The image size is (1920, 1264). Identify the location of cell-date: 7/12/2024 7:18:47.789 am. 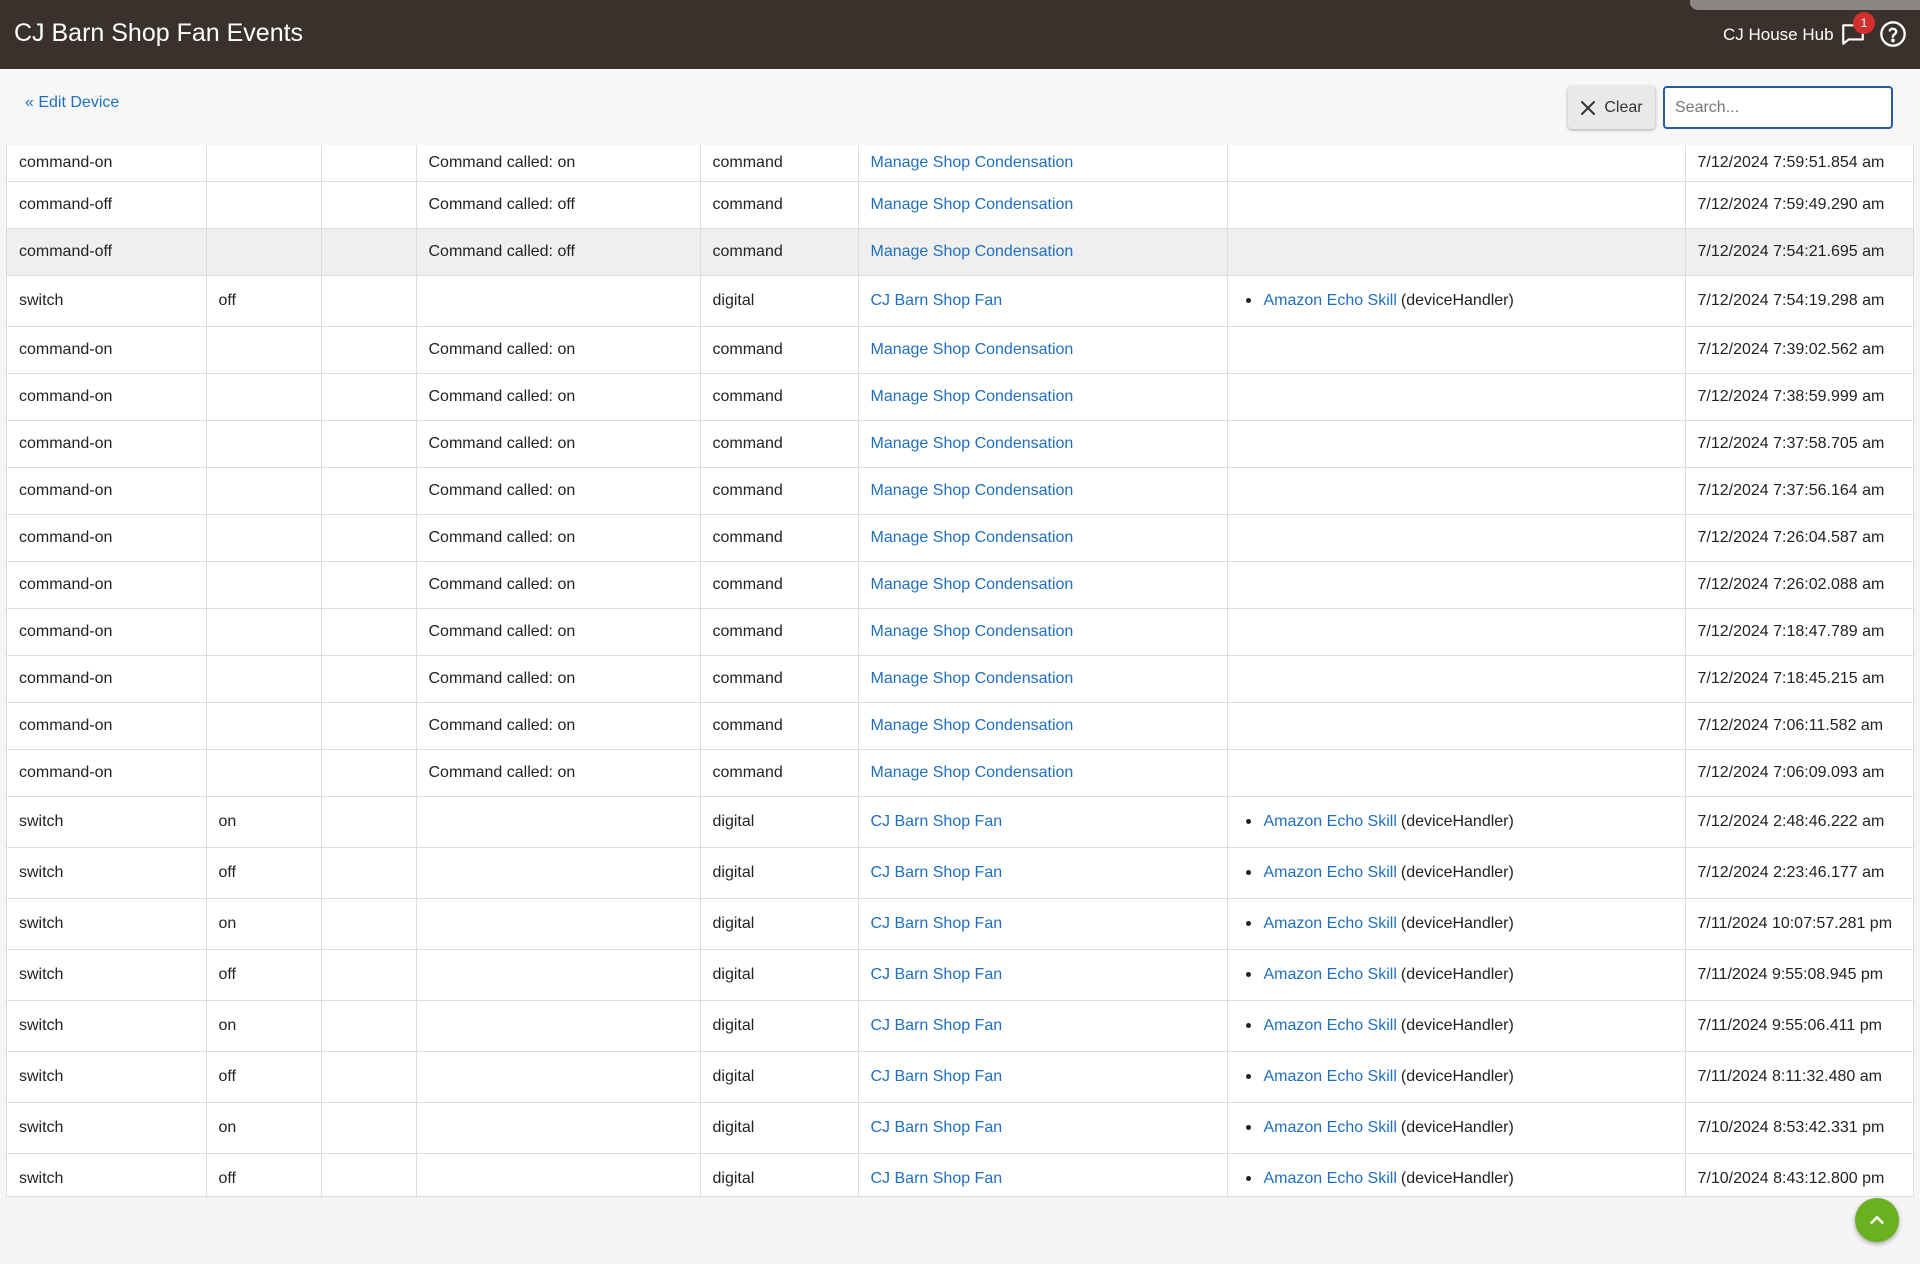
(1799, 632).